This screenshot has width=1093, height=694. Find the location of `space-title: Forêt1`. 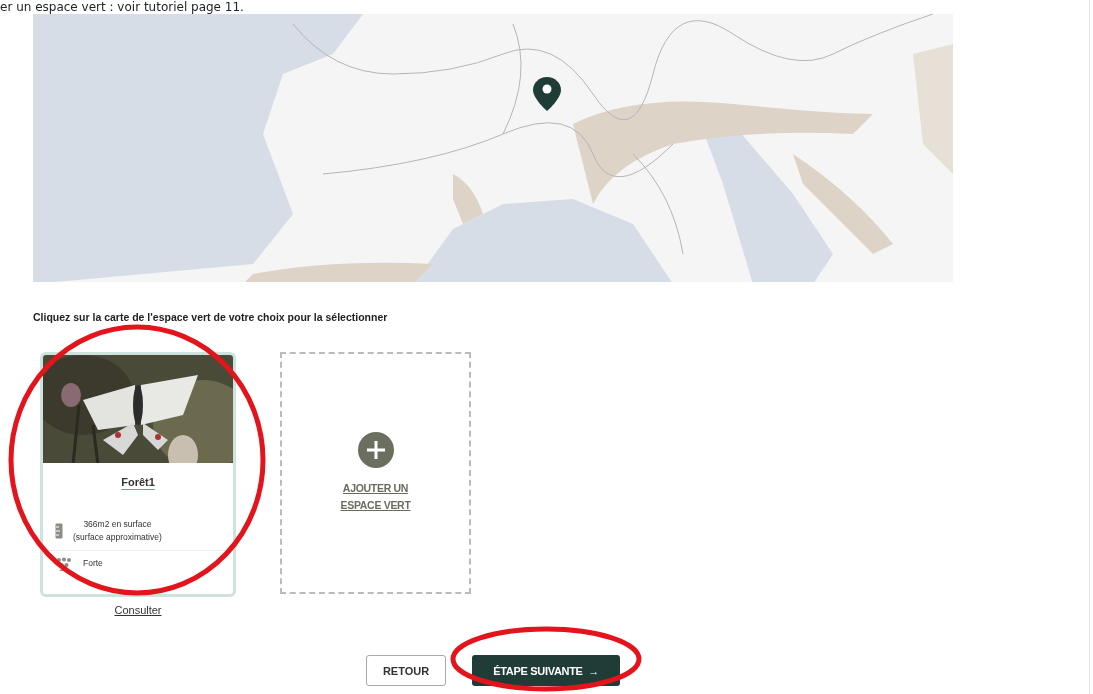

space-title: Forêt1 is located at coordinates (138, 482).